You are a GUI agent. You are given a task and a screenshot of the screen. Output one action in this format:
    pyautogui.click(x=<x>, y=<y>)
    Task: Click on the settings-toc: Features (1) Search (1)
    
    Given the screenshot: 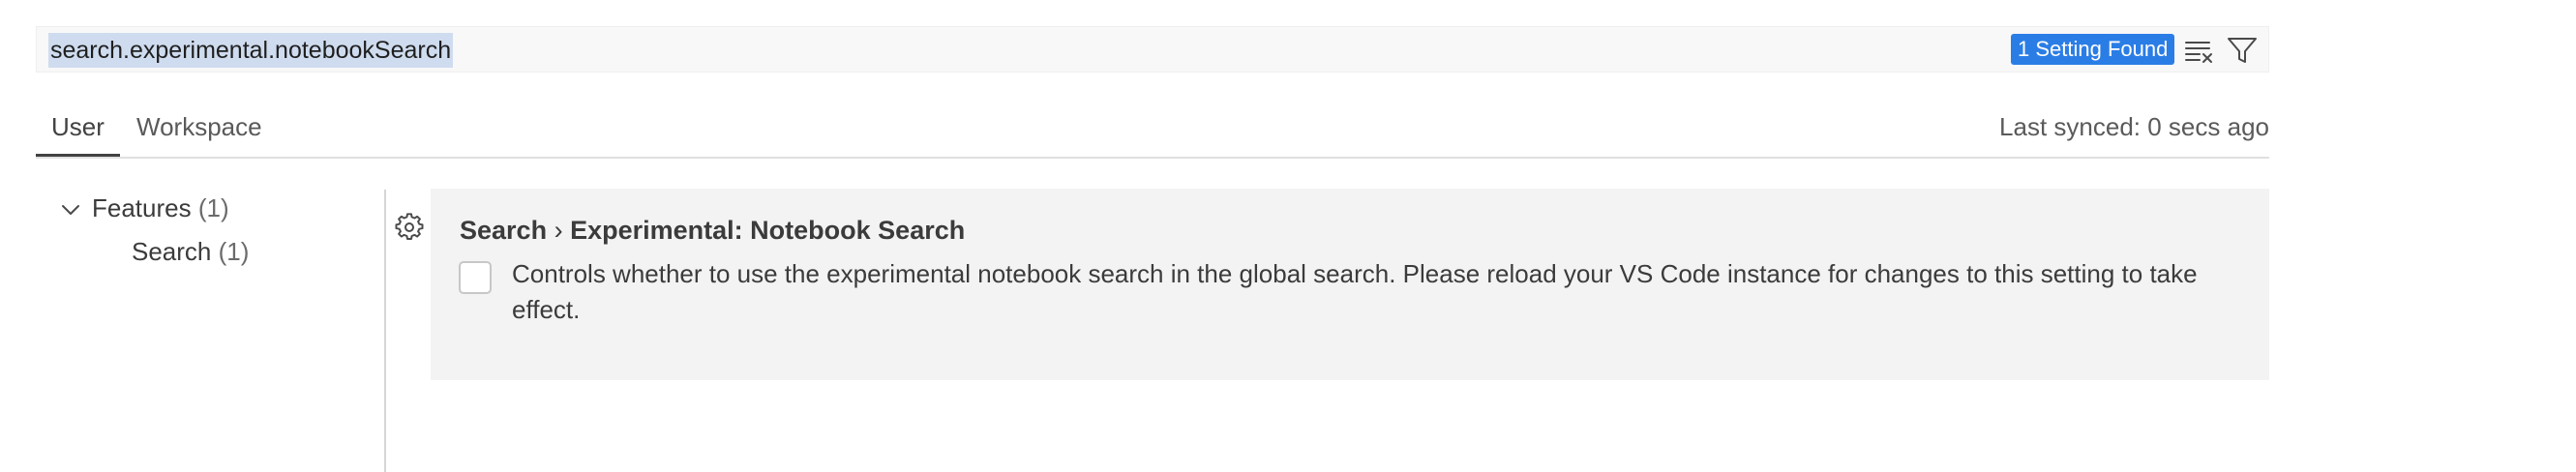 What is the action you would take?
    pyautogui.click(x=200, y=329)
    